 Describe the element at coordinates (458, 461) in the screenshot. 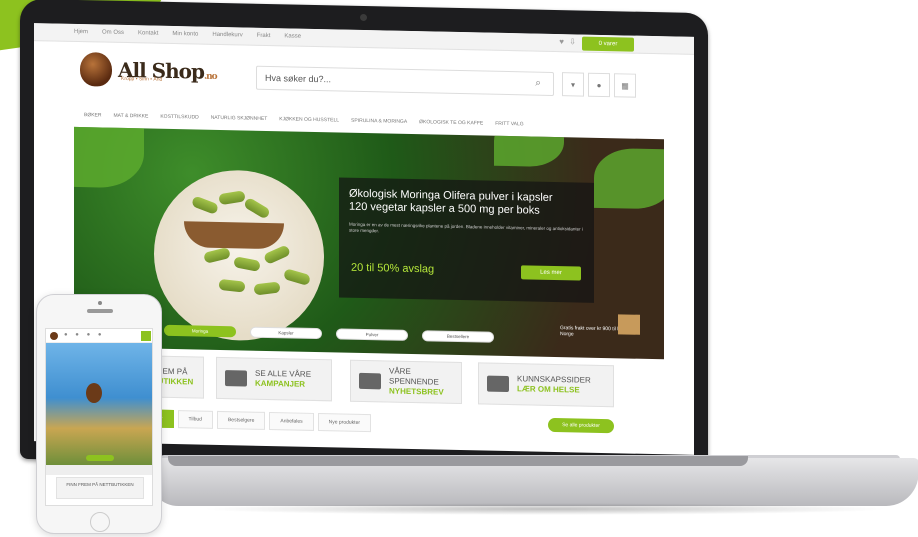

I see `laptop-hinge` at that location.